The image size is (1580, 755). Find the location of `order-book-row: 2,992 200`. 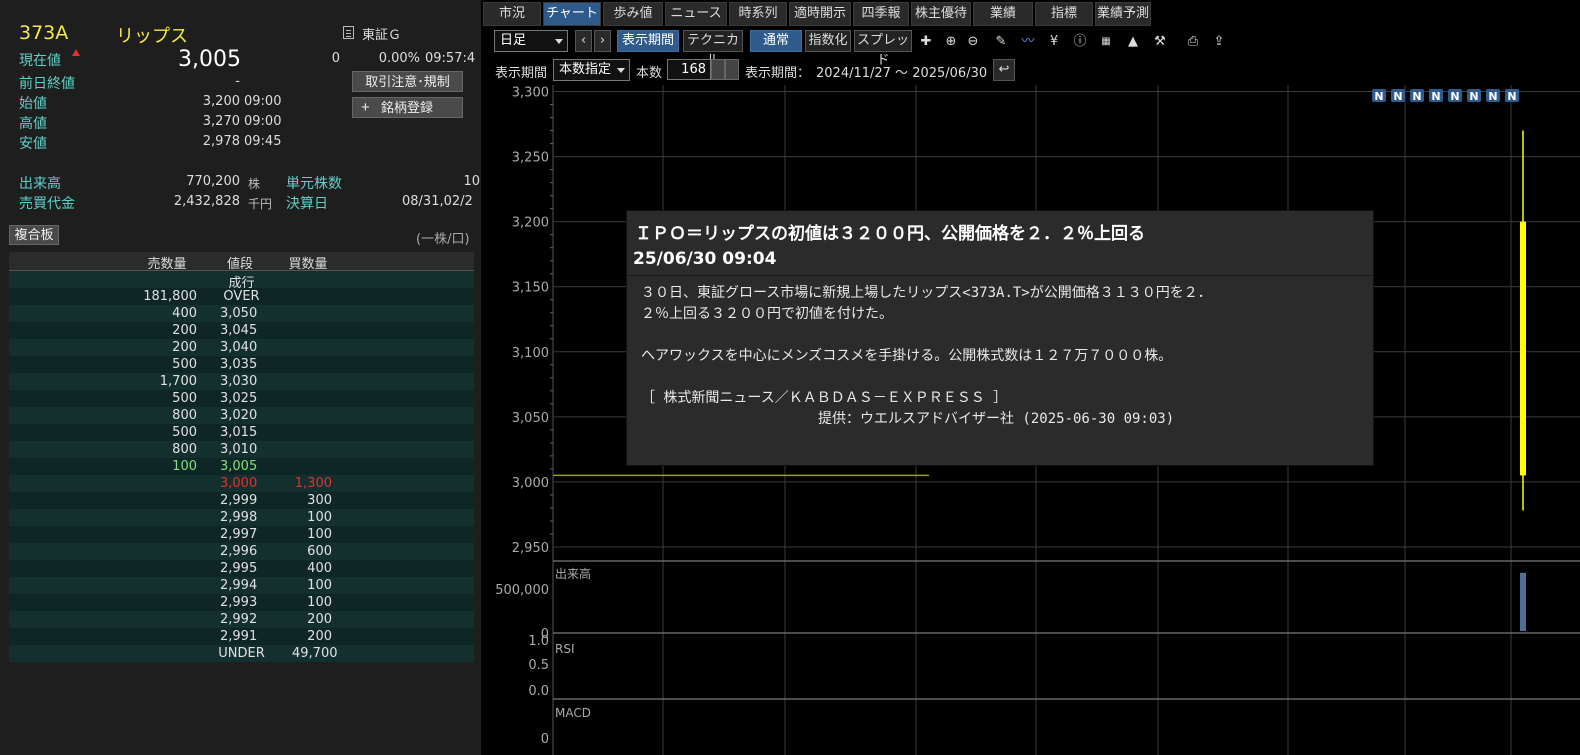

order-book-row: 2,992 200 is located at coordinates (241, 619).